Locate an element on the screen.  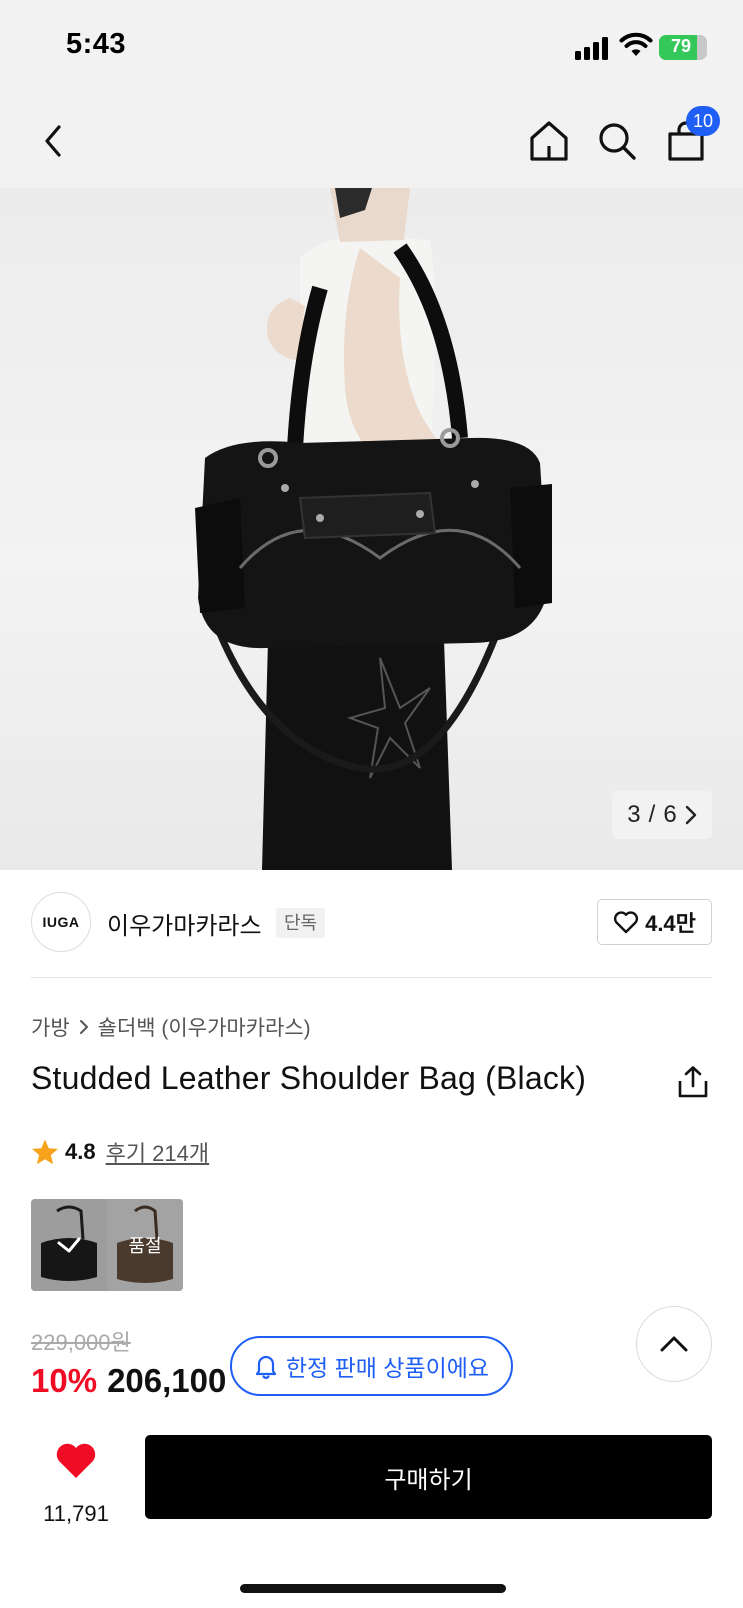
top-nav: 10 is located at coordinates (371, 142).